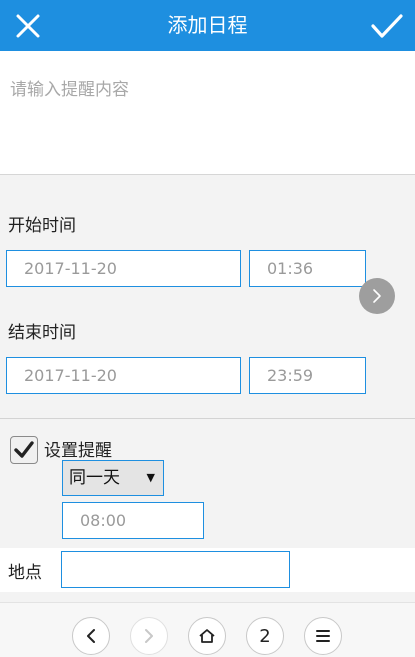 This screenshot has width=415, height=657. What do you see at coordinates (94, 478) in the screenshot?
I see `reminder-day-value: 同一天` at bounding box center [94, 478].